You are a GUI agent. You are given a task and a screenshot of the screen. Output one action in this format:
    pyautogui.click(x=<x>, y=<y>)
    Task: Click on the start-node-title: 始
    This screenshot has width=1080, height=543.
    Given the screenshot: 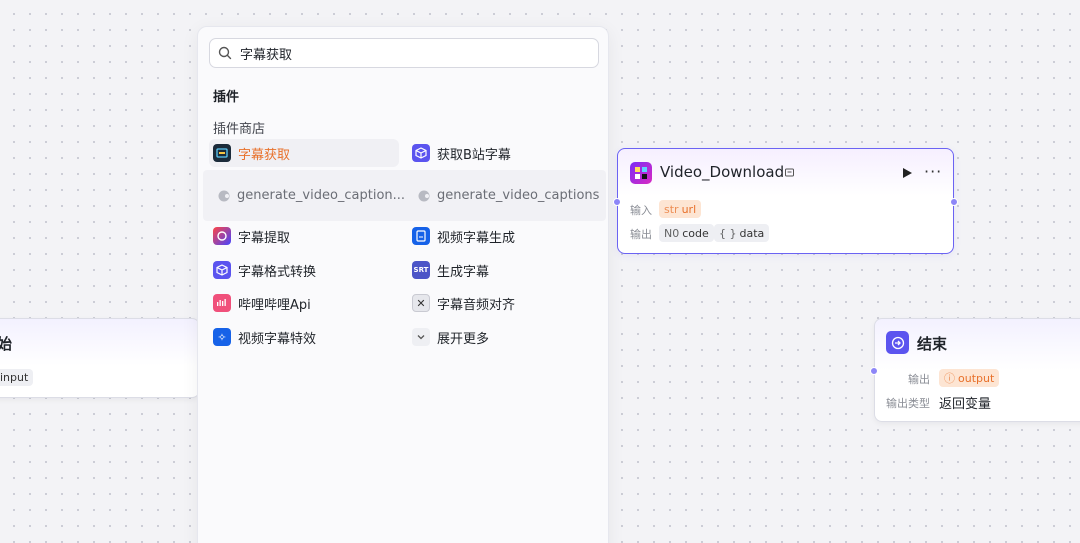 What is the action you would take?
    pyautogui.click(x=6, y=344)
    